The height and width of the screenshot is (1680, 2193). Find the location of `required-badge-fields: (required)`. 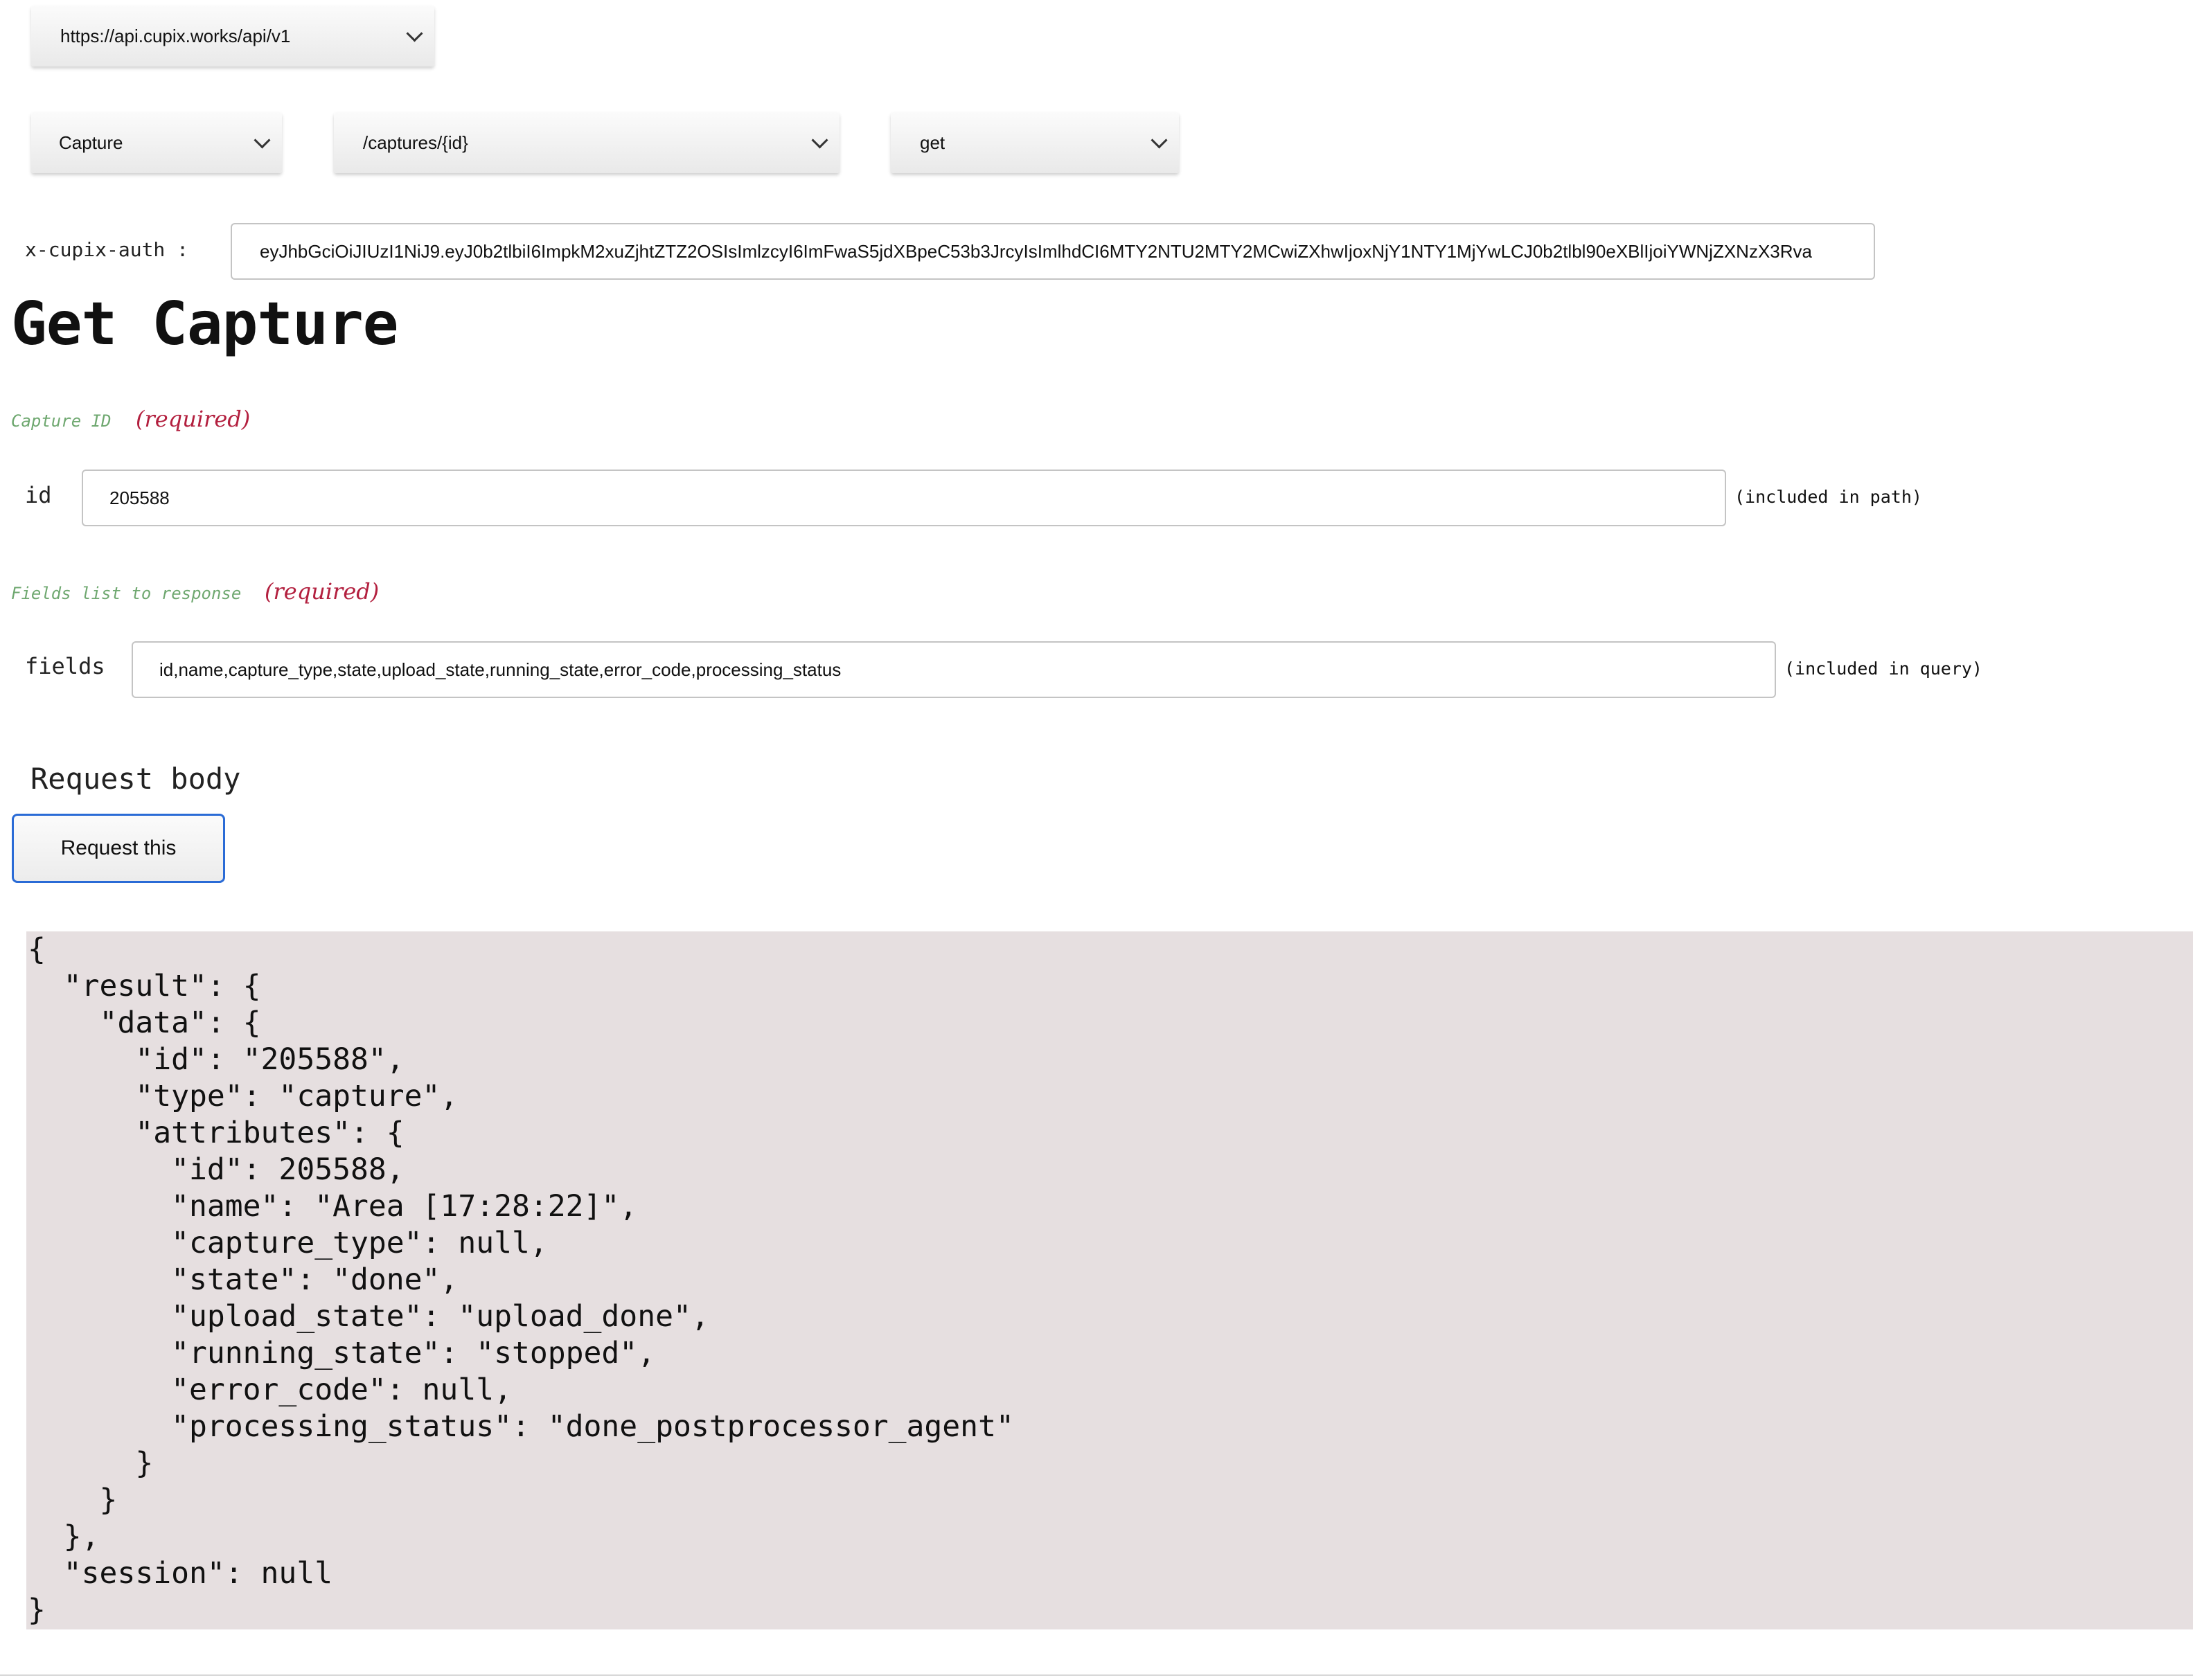

required-badge-fields: (required) is located at coordinates (322, 591).